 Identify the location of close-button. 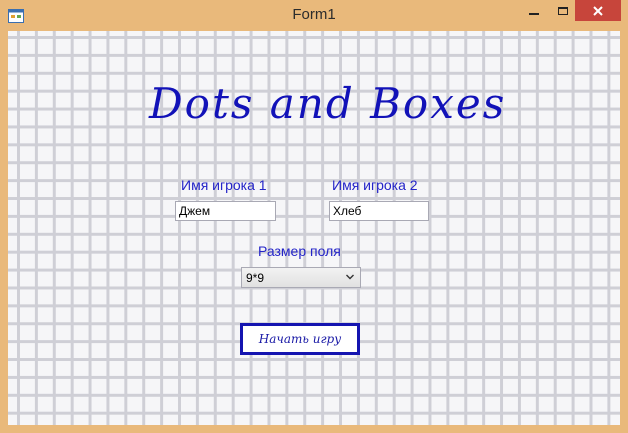
(598, 10).